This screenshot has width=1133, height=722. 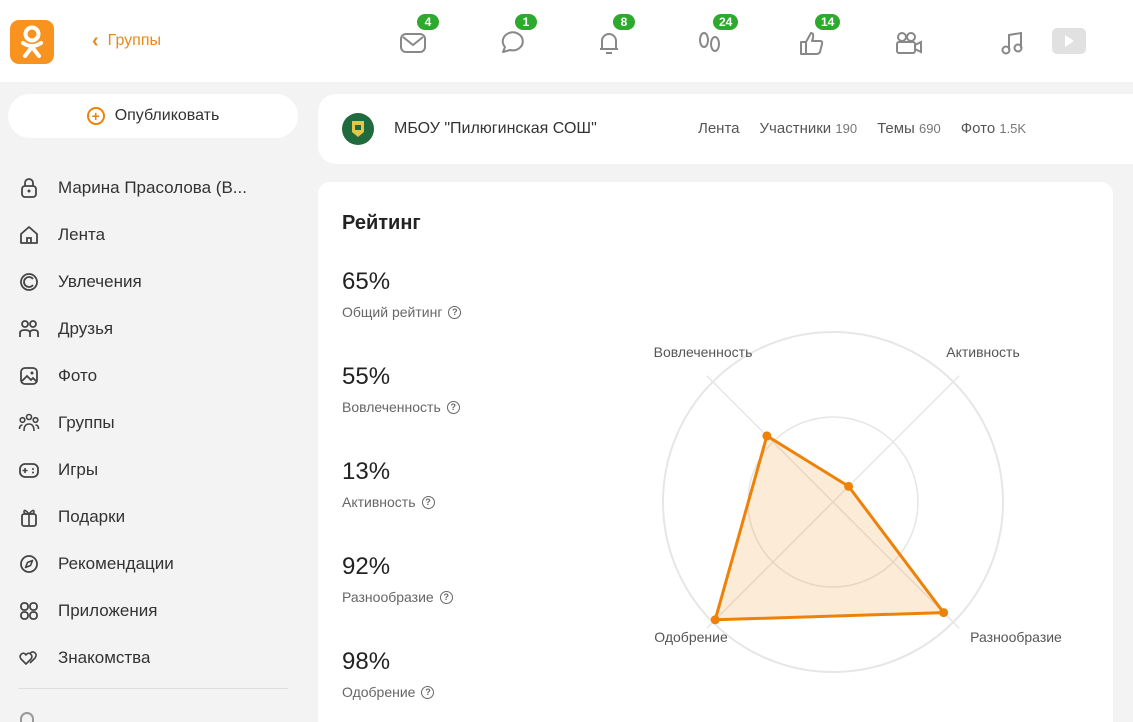 What do you see at coordinates (566, 41) in the screenshot?
I see `top-bar: ‹ Группы 4 1 8 24 14` at bounding box center [566, 41].